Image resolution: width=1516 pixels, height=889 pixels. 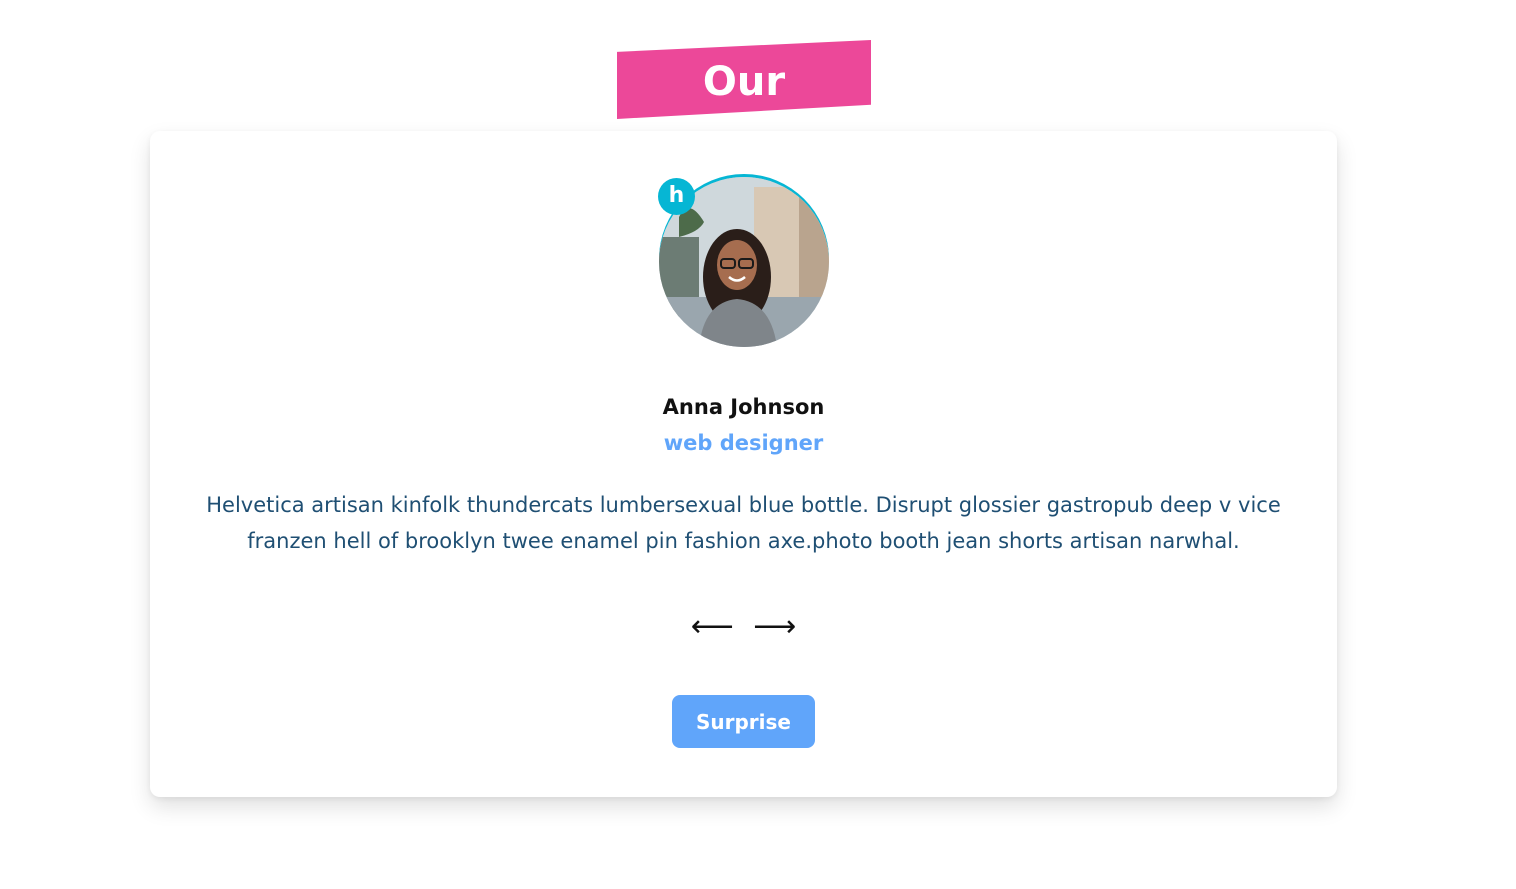 I want to click on quote-icon: h, so click(x=676, y=196).